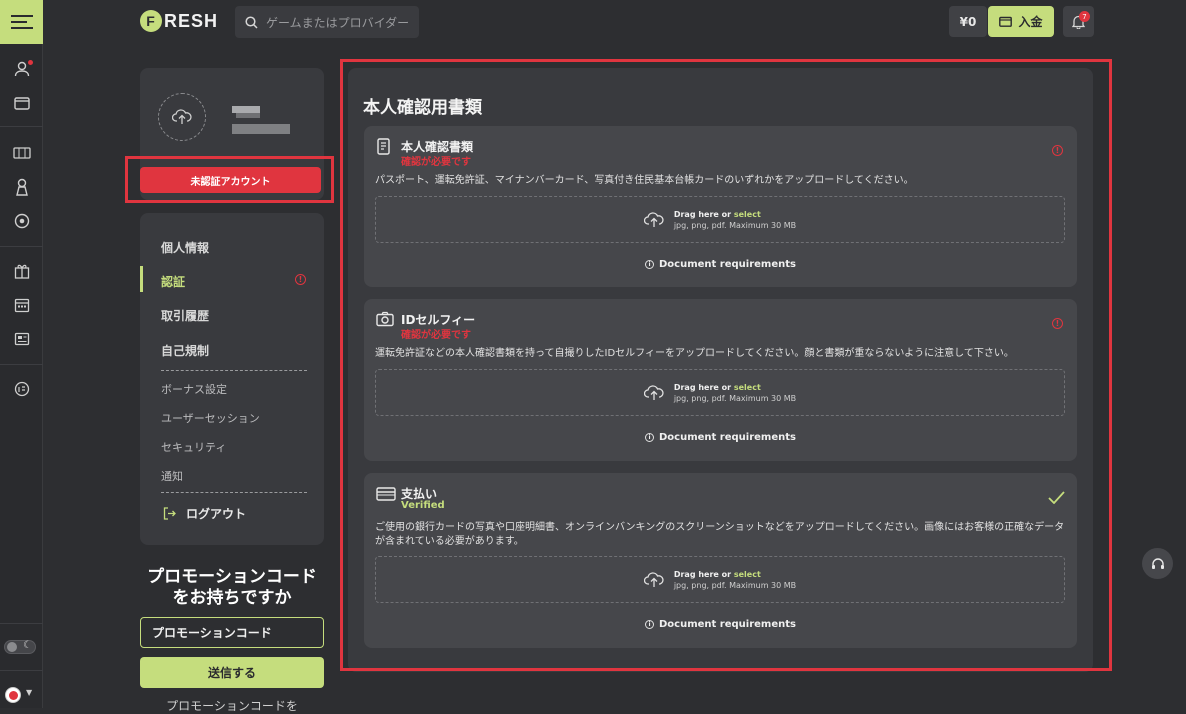 The width and height of the screenshot is (1186, 714). I want to click on deposit-button: 入金, so click(1021, 21).